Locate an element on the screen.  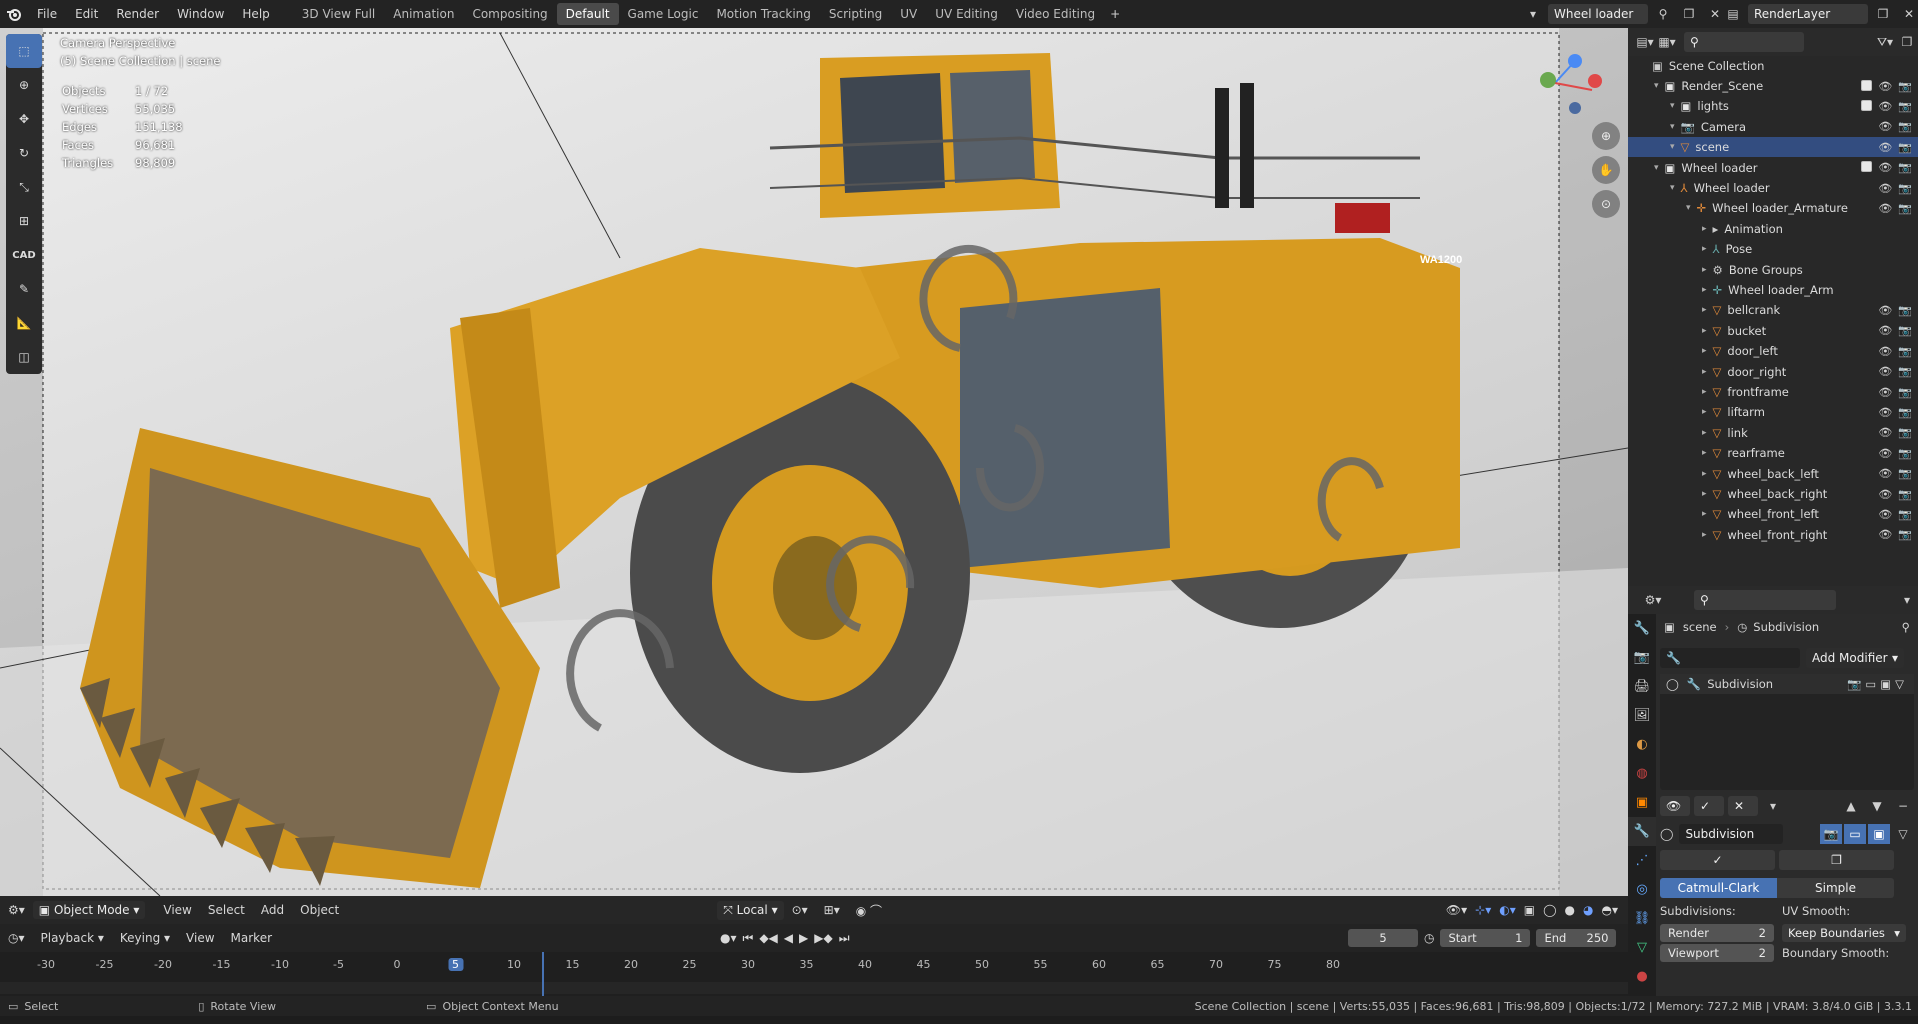
show-icon: 👁 is located at coordinates (1675, 806).